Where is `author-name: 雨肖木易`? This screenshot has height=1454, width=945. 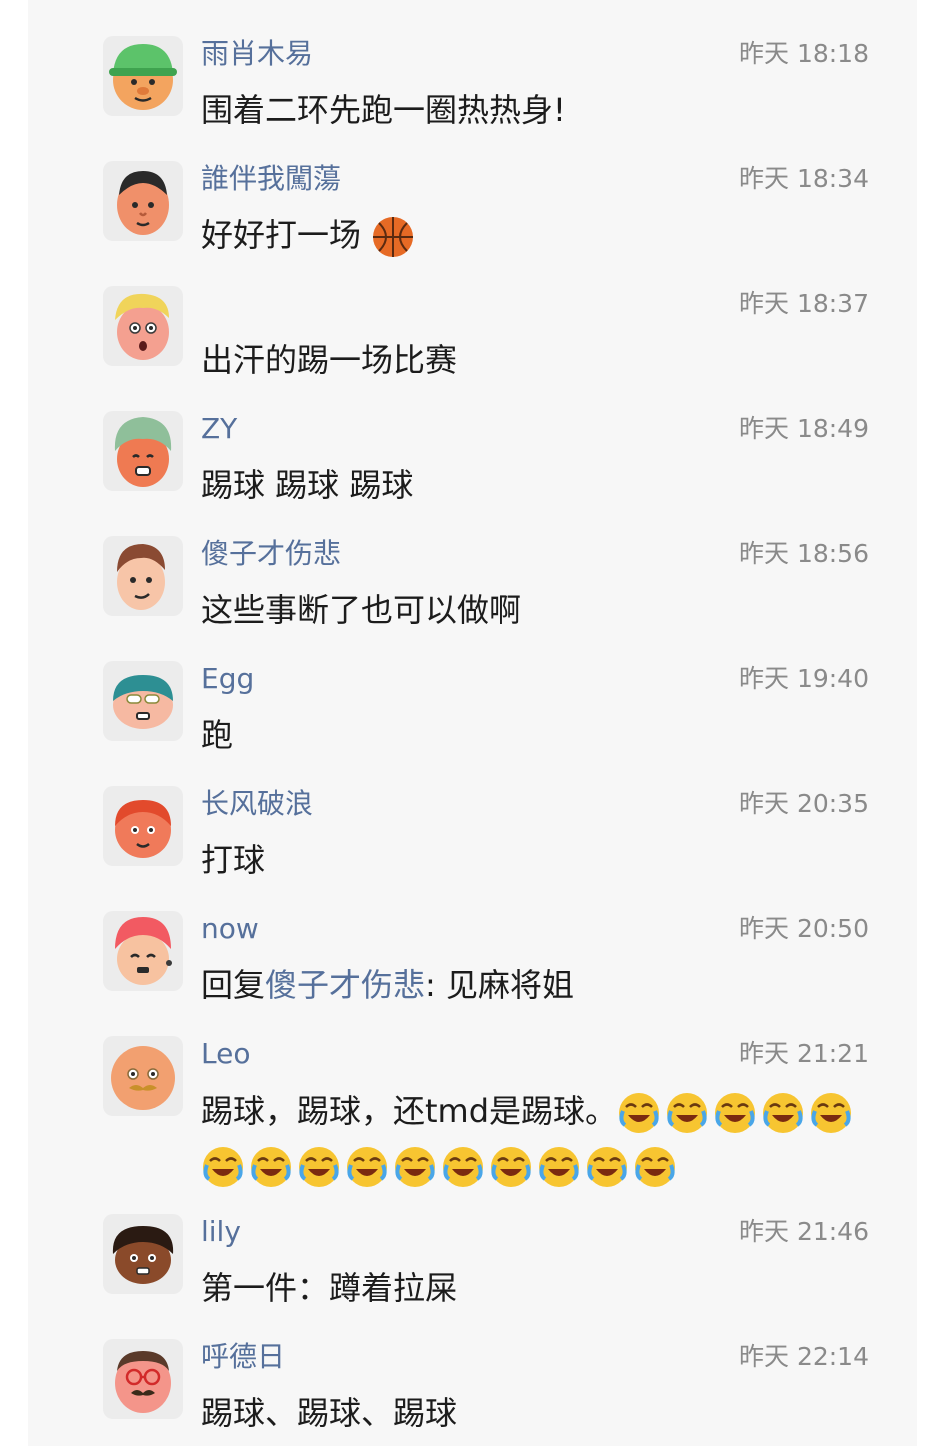
author-name: 雨肖木易 is located at coordinates (257, 54).